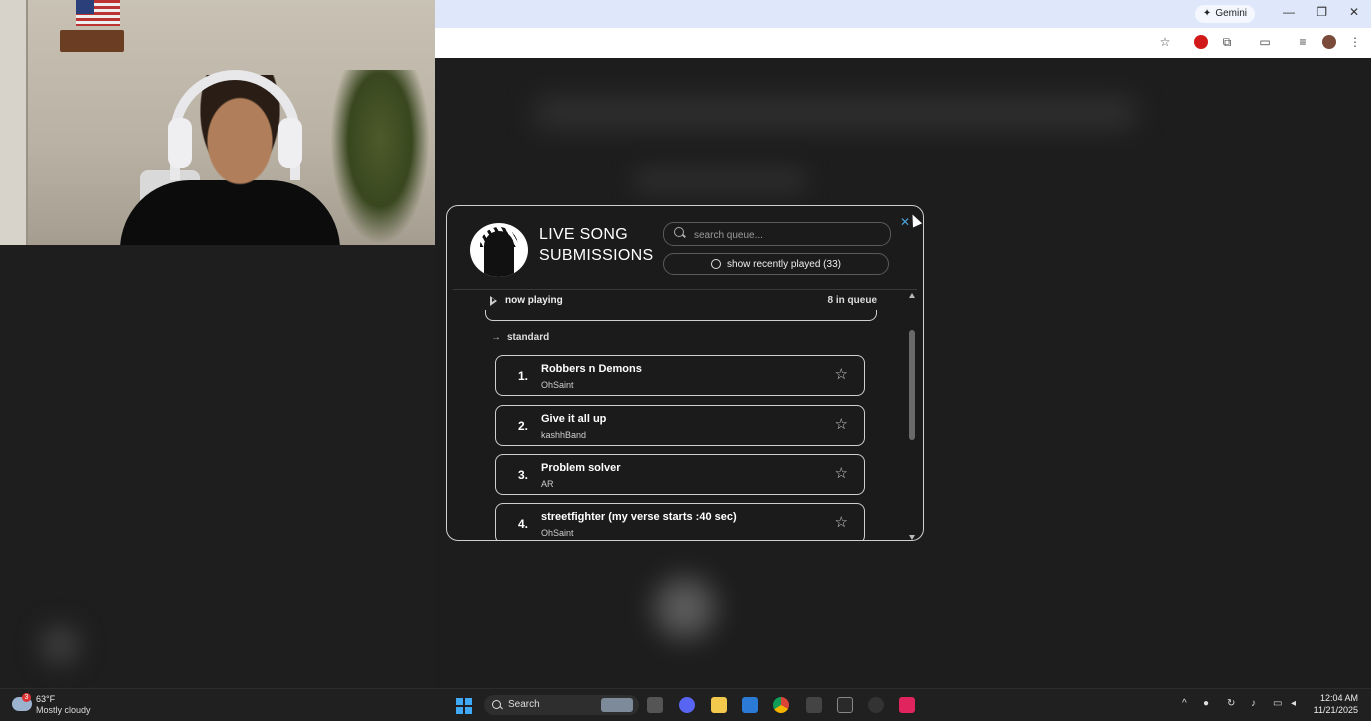  I want to click on tiktok-icon, so click(907, 705).